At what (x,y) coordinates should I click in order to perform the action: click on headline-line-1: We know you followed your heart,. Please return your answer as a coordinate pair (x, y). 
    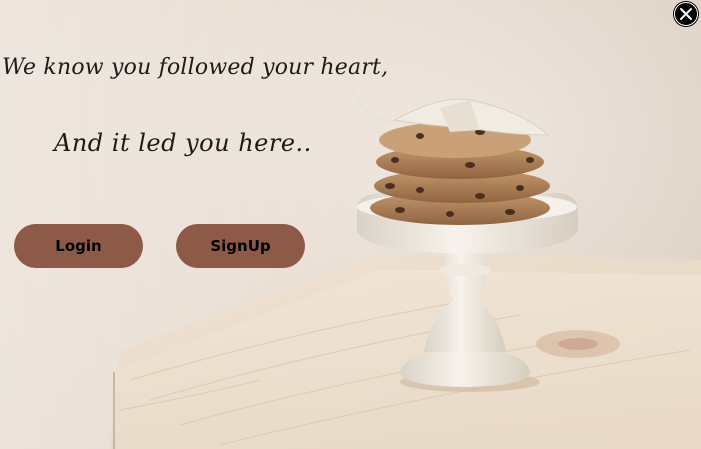
    Looking at the image, I should click on (195, 67).